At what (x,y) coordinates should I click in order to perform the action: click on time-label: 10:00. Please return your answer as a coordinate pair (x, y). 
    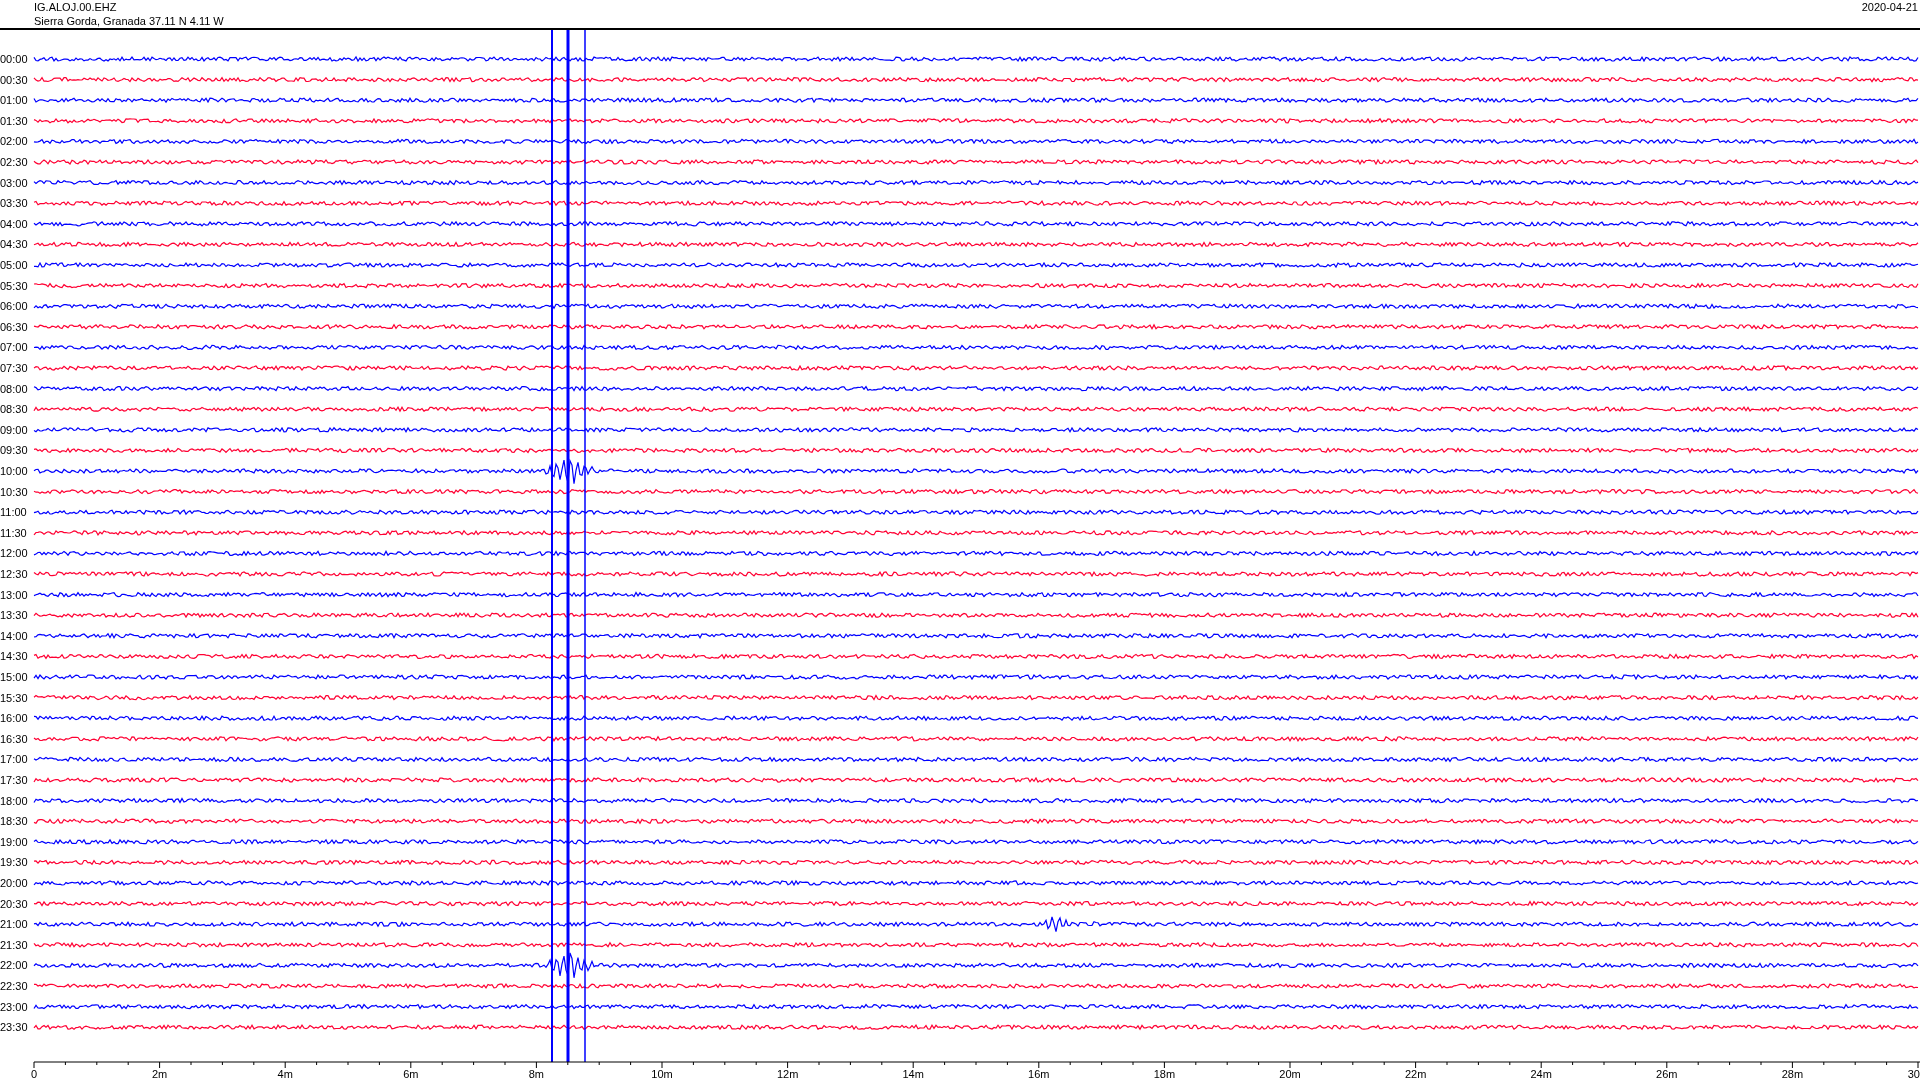
    Looking at the image, I should click on (14, 471).